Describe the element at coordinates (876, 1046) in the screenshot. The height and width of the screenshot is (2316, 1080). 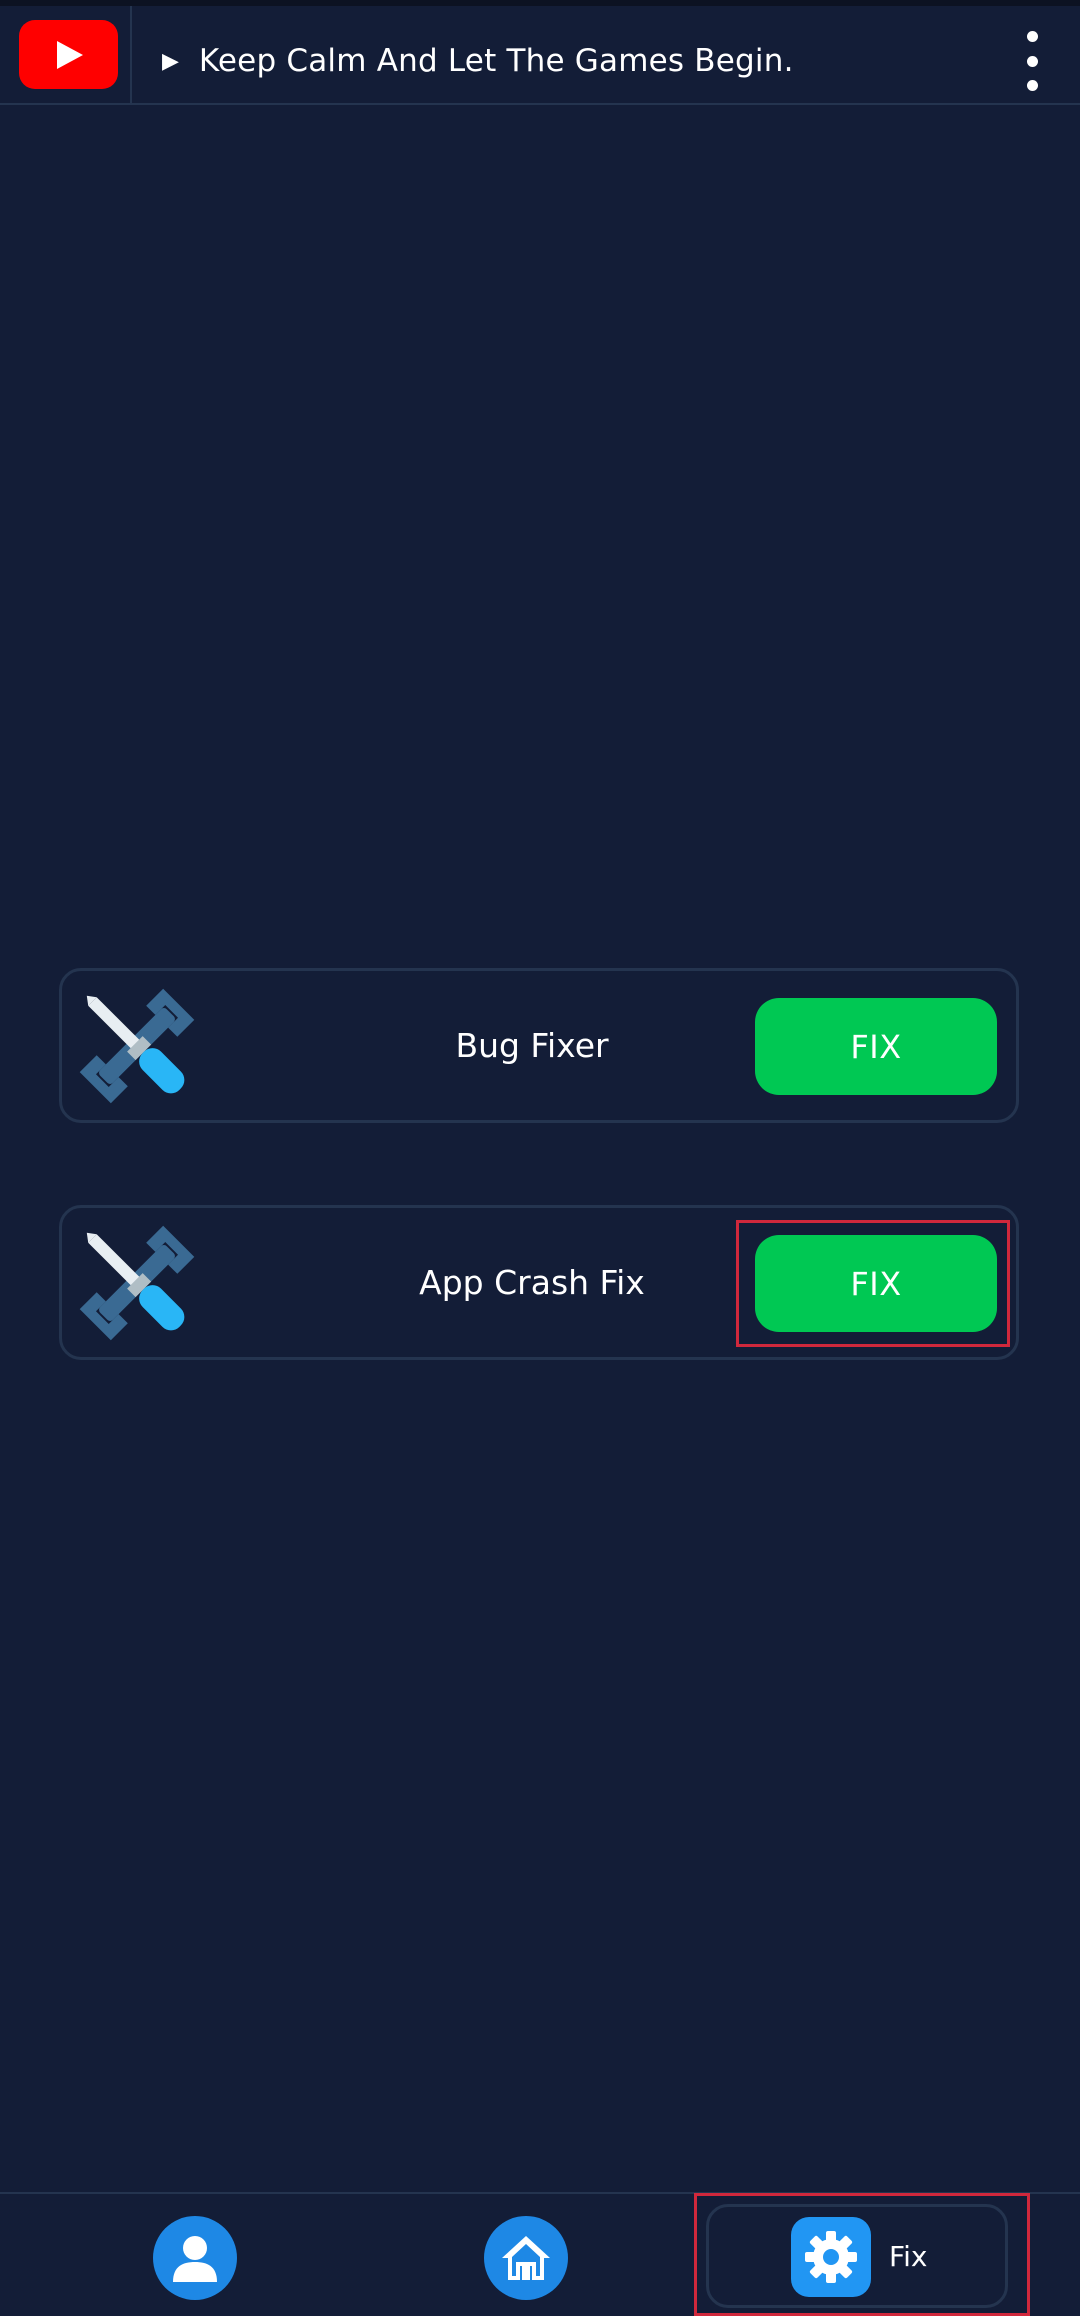
I see `bug-fixer-fix-button: FIX` at that location.